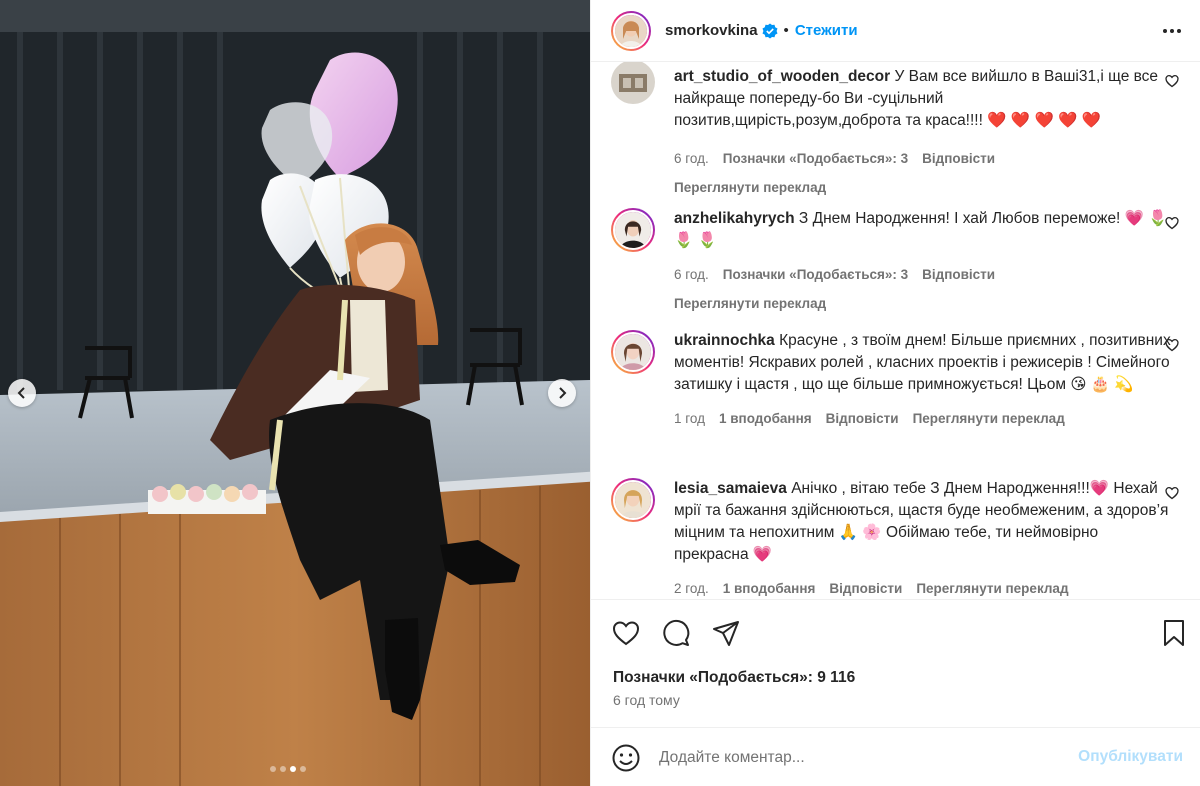 The width and height of the screenshot is (1200, 786). Describe the element at coordinates (734, 678) in the screenshot. I see `likes-count: Позначки «Подобається»: 9 116` at that location.